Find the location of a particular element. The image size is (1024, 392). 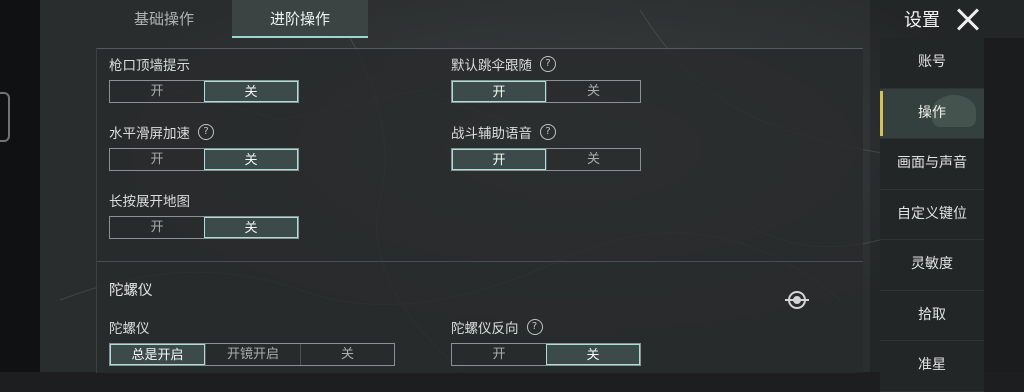

toggle-group: 总是开启 开镜开启 关 is located at coordinates (252, 354).